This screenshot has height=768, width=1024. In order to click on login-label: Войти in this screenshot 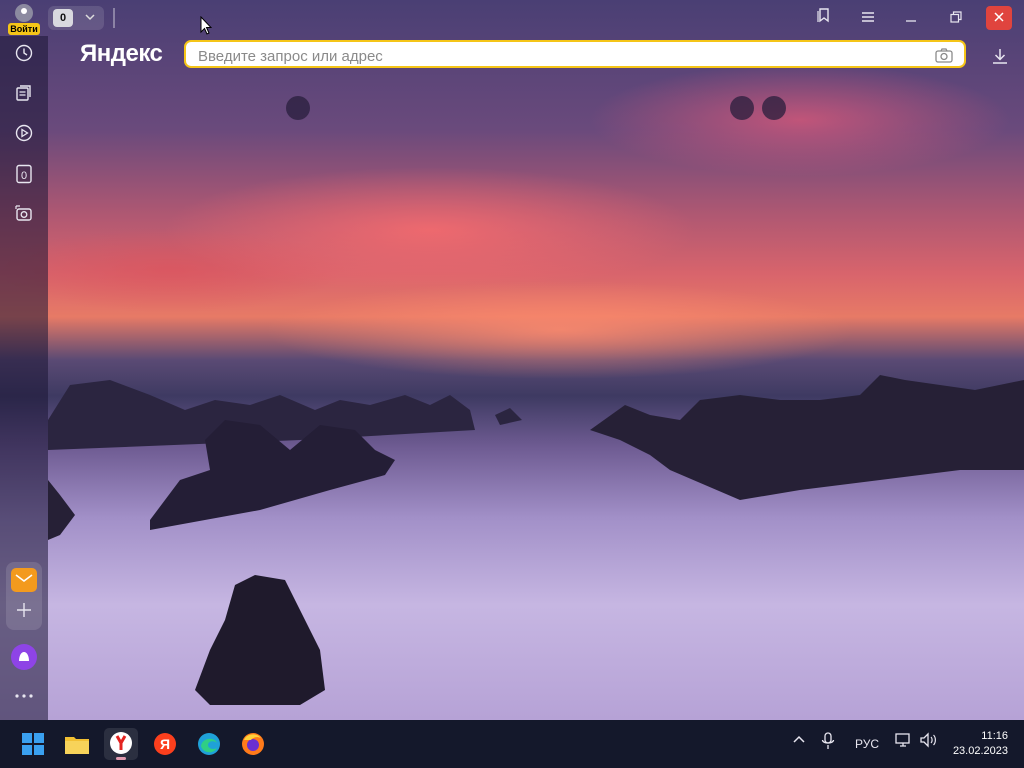, I will do `click(24, 29)`.